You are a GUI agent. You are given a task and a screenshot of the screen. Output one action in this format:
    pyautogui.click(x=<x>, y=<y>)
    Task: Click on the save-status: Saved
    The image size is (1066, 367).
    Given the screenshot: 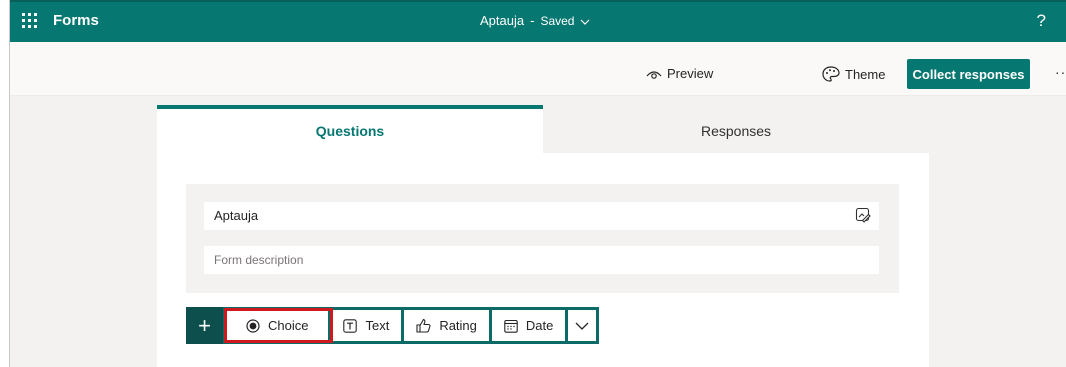 What is the action you would take?
    pyautogui.click(x=557, y=21)
    